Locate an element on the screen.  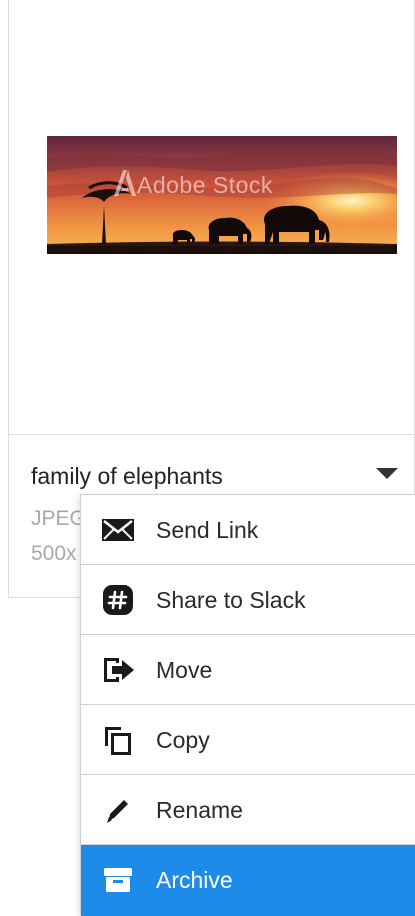
menu-item-label: Rename is located at coordinates (199, 810).